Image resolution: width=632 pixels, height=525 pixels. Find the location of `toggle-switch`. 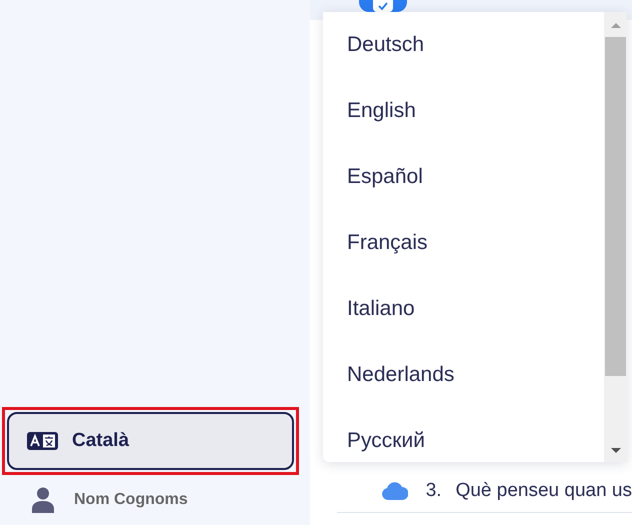

toggle-switch is located at coordinates (382, 6).